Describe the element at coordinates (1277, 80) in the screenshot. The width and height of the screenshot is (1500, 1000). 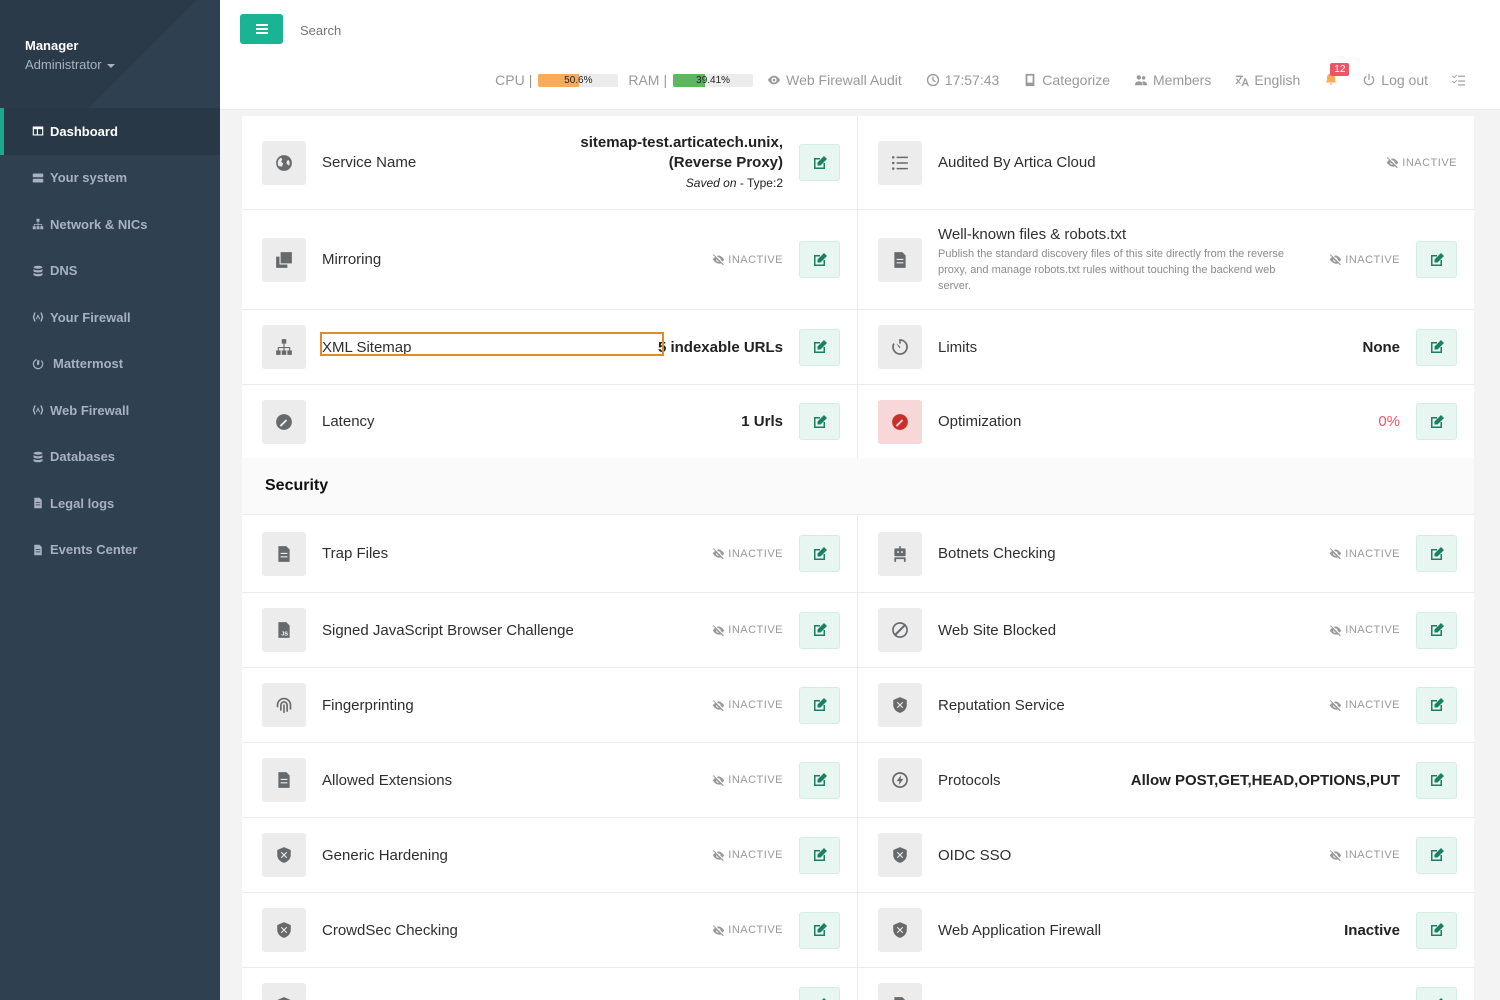
I see `language-label: English` at that location.